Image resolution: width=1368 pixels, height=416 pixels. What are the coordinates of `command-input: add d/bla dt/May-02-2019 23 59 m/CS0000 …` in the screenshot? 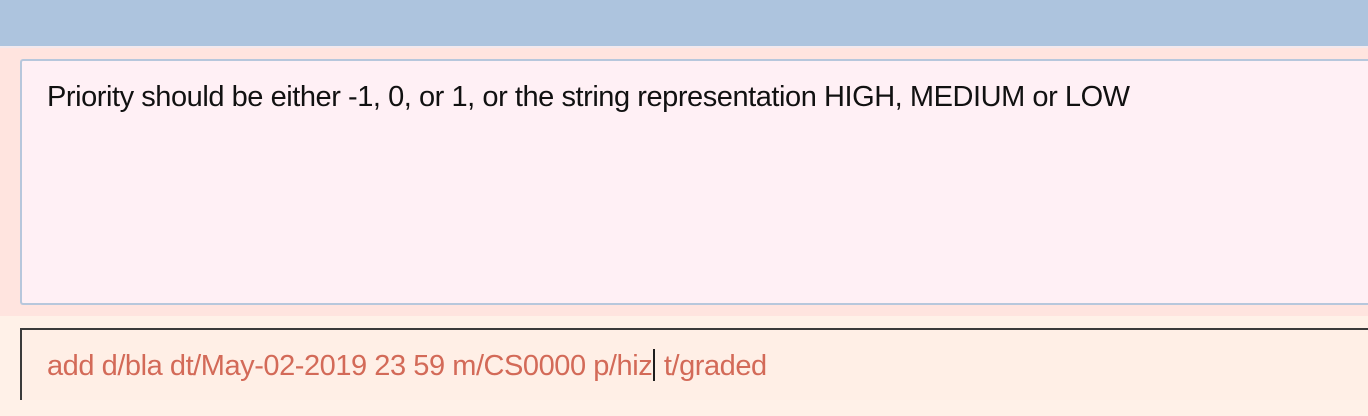 It's located at (407, 365).